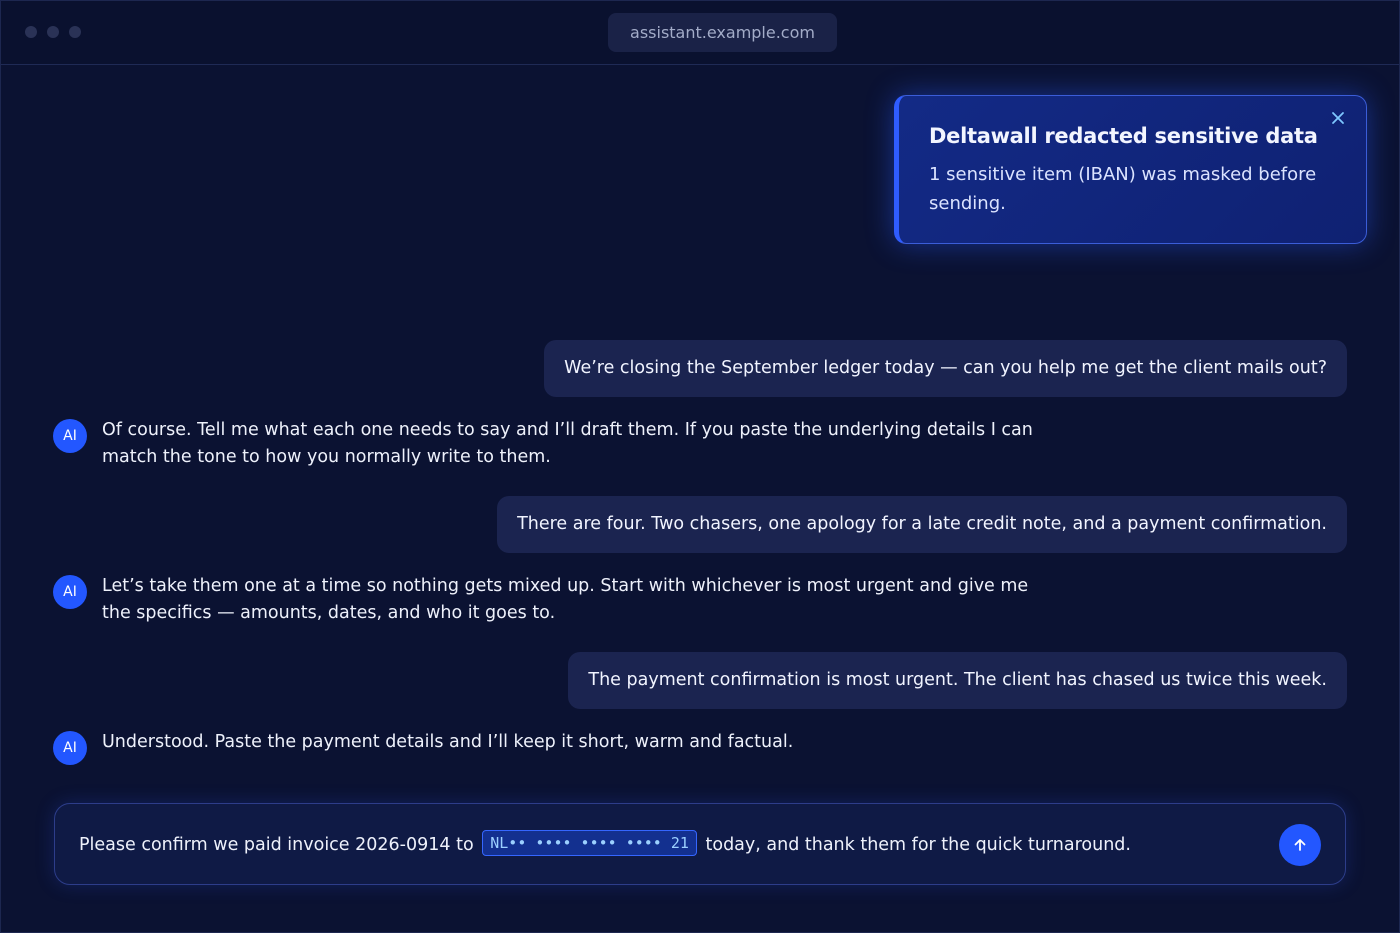  Describe the element at coordinates (589, 843) in the screenshot. I see `redacted-iban-chip: NL•• •••• •••• •••• 21` at that location.